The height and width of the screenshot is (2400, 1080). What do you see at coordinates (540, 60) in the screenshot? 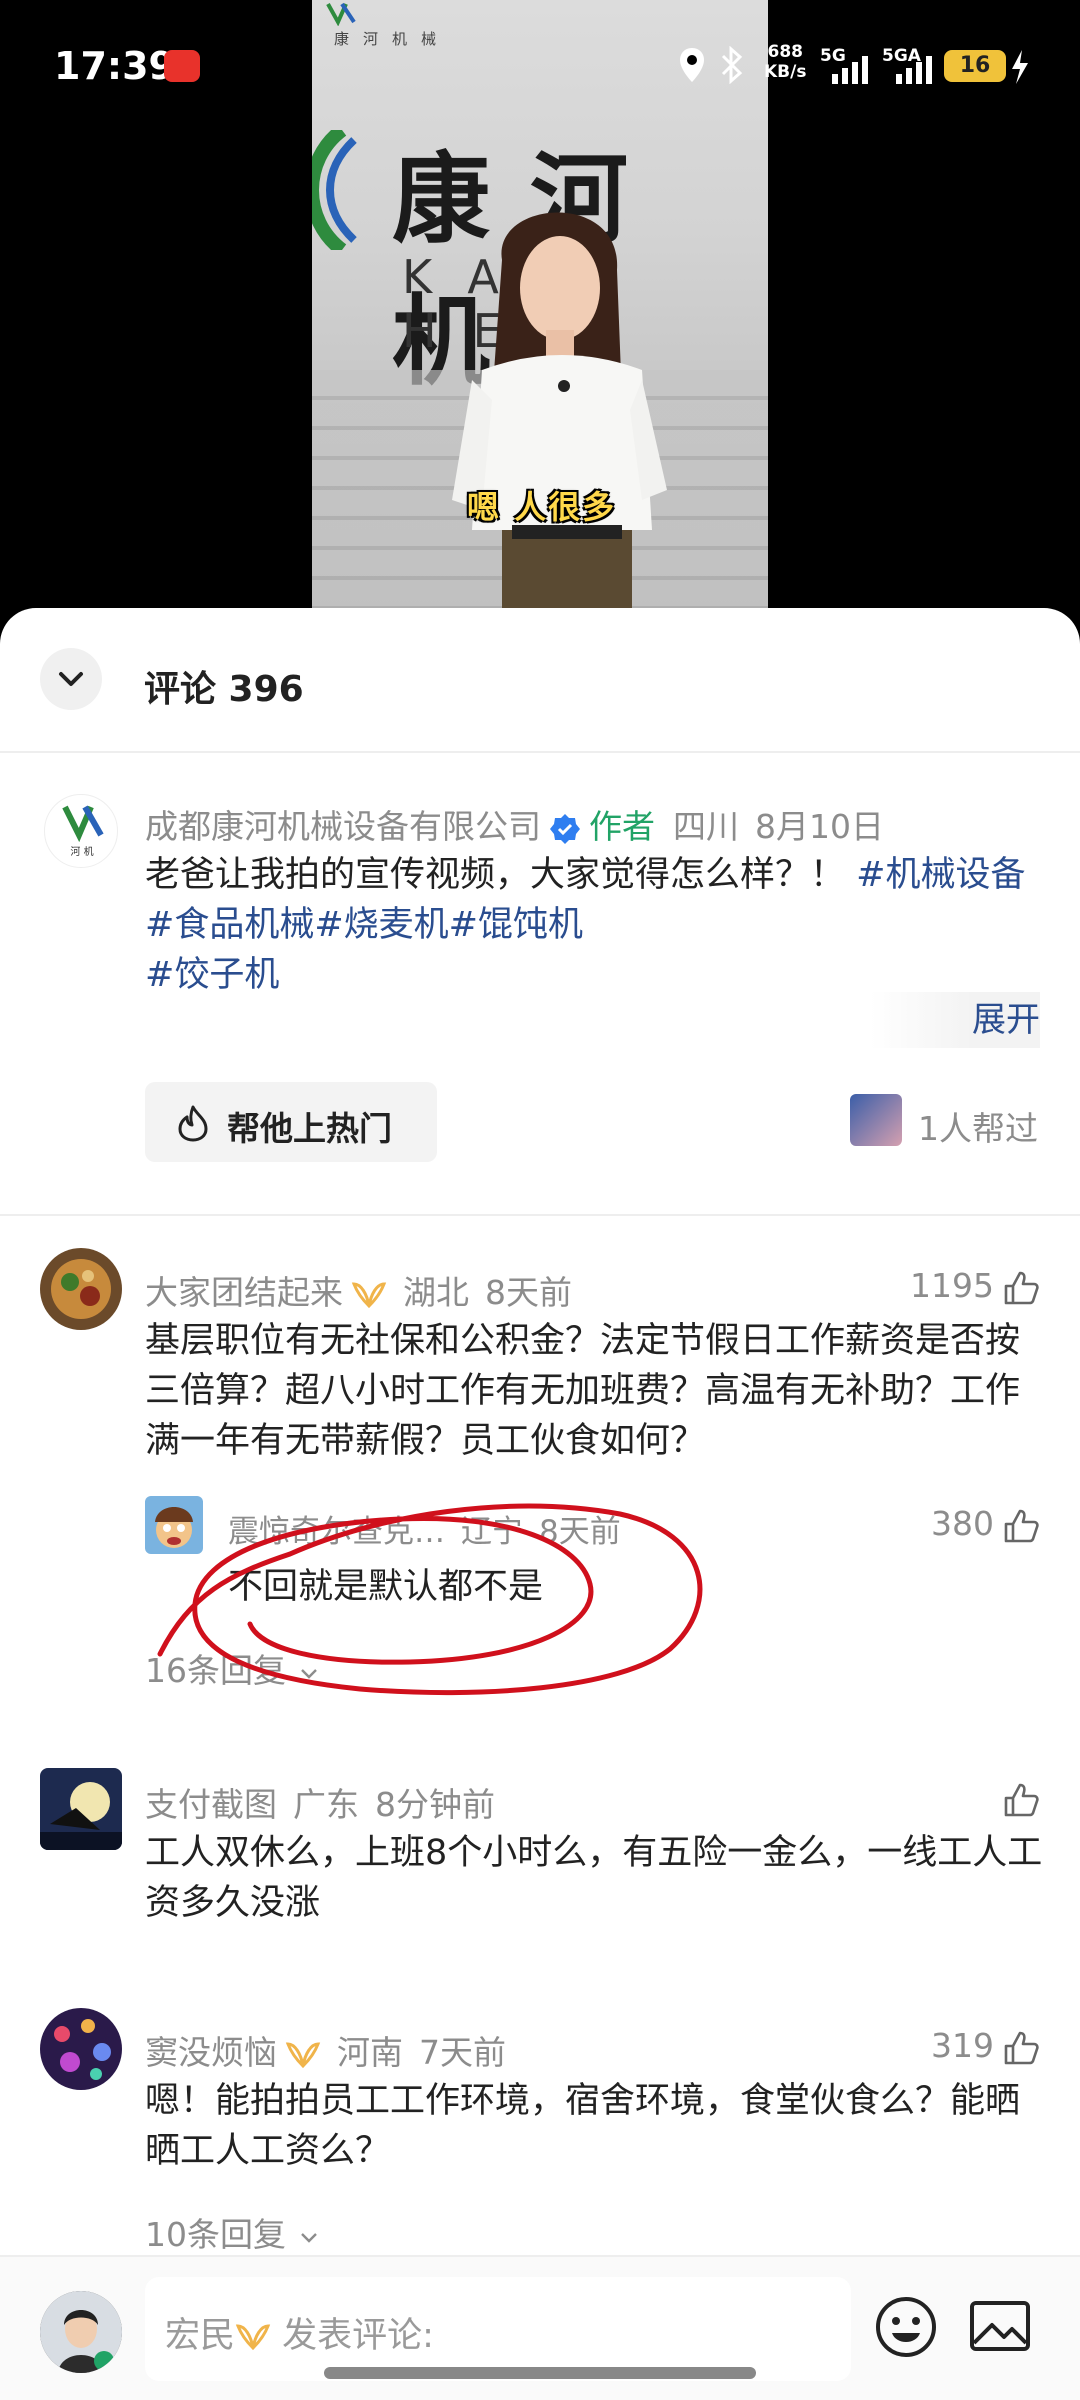
I see `status-bar: 17:39 688 KB/s 5G 5GA 16` at bounding box center [540, 60].